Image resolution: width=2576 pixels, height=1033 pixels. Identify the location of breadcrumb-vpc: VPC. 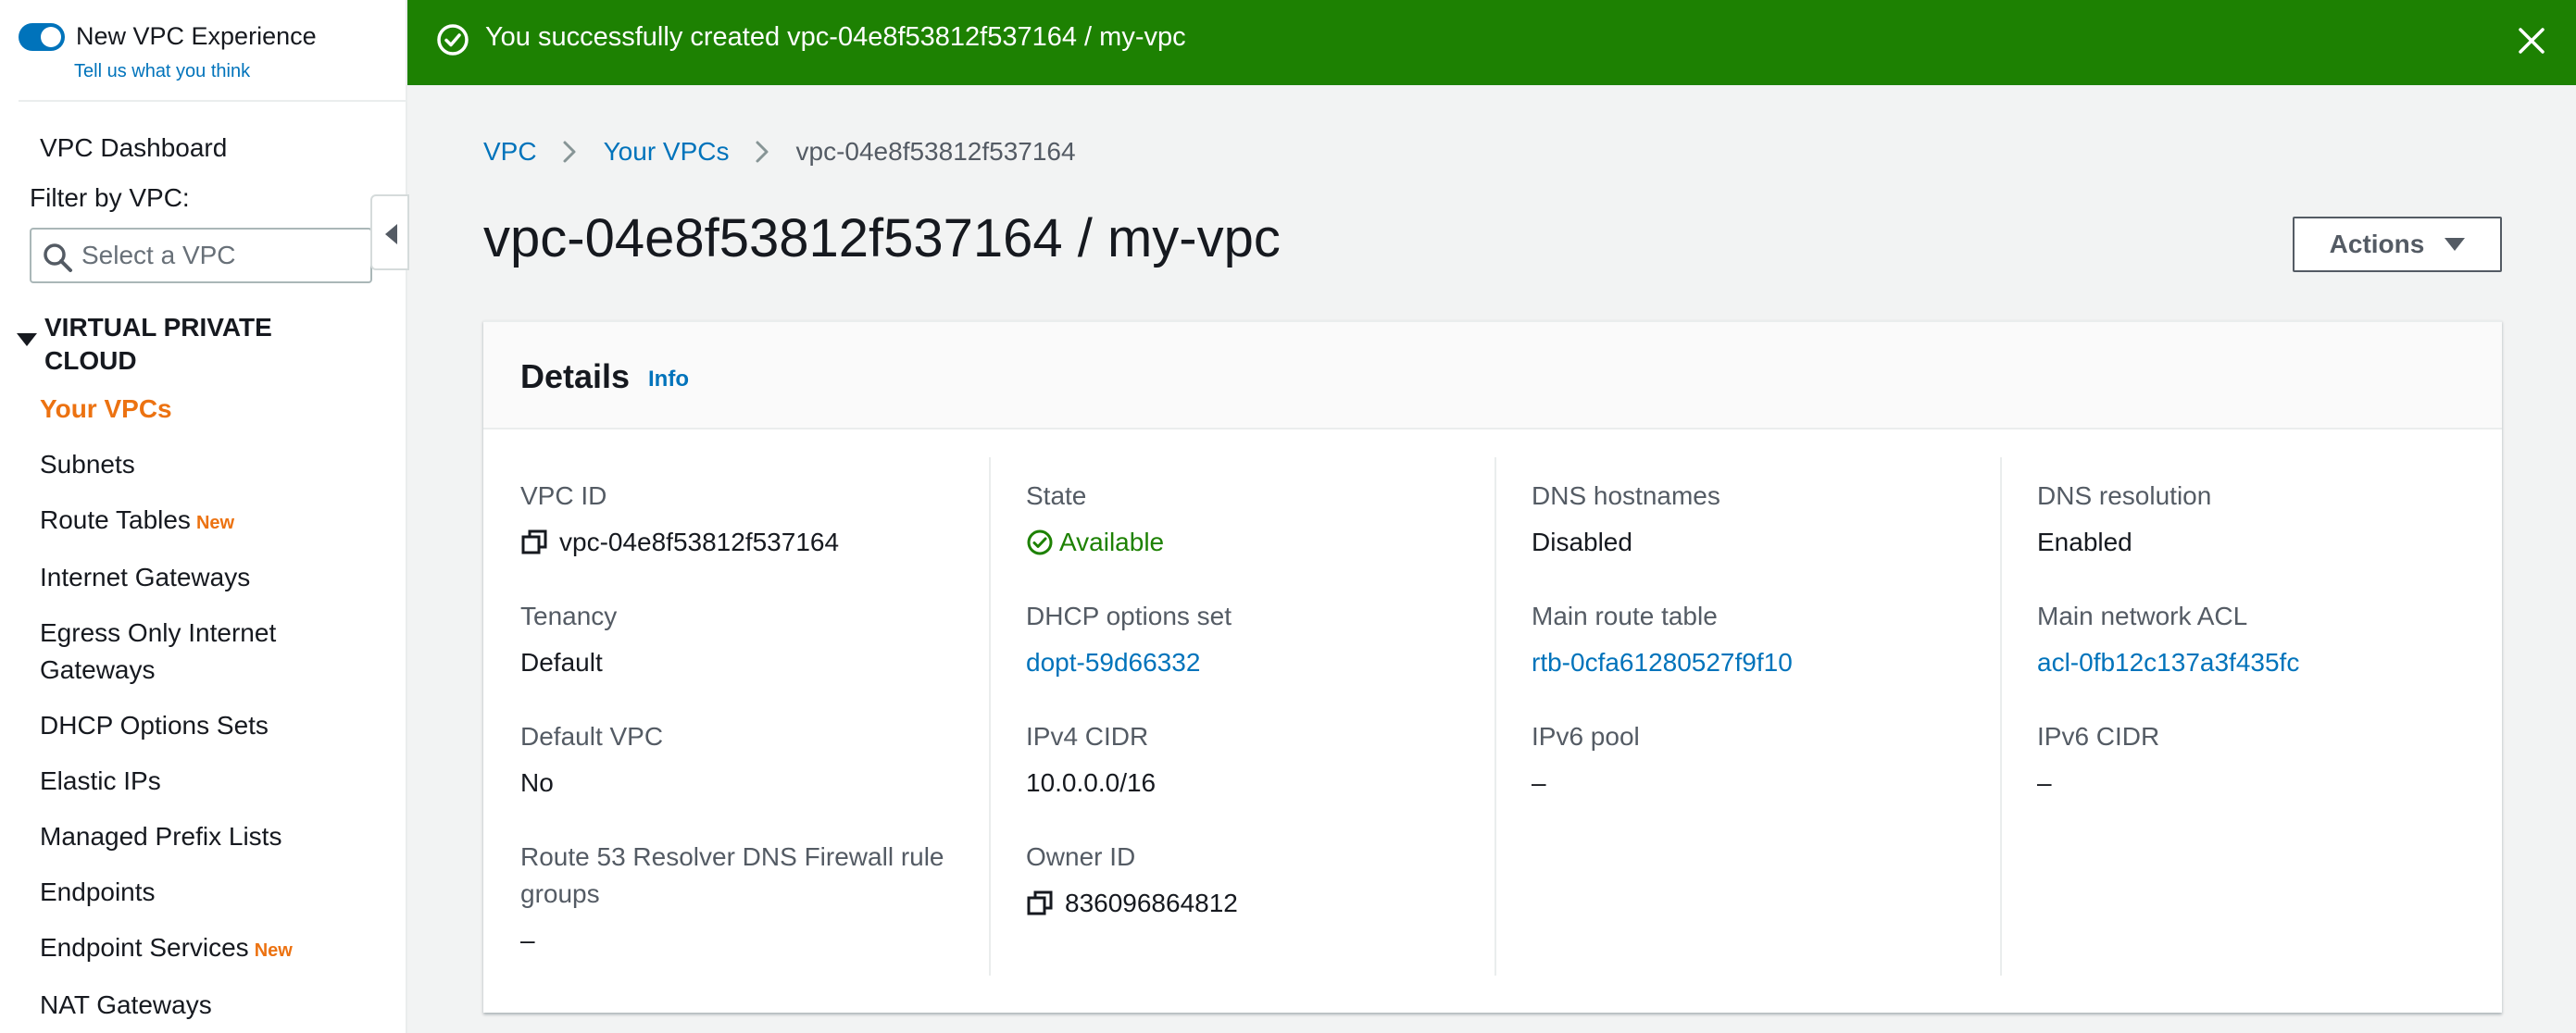
(510, 152).